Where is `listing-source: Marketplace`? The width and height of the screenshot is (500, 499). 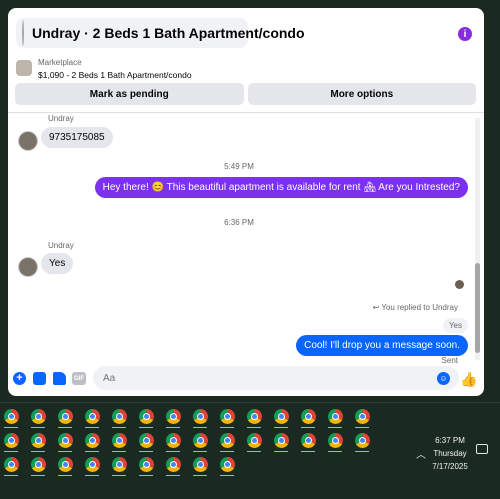 listing-source: Marketplace is located at coordinates (60, 62).